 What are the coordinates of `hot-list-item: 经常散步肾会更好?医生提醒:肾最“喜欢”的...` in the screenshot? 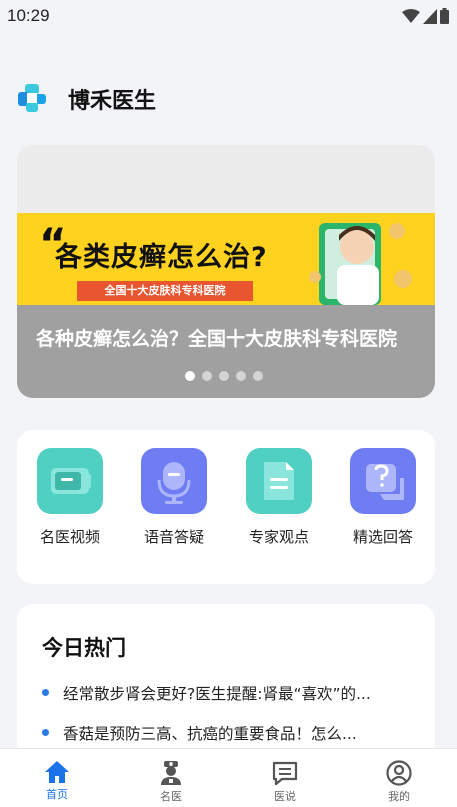 It's located at (227, 693).